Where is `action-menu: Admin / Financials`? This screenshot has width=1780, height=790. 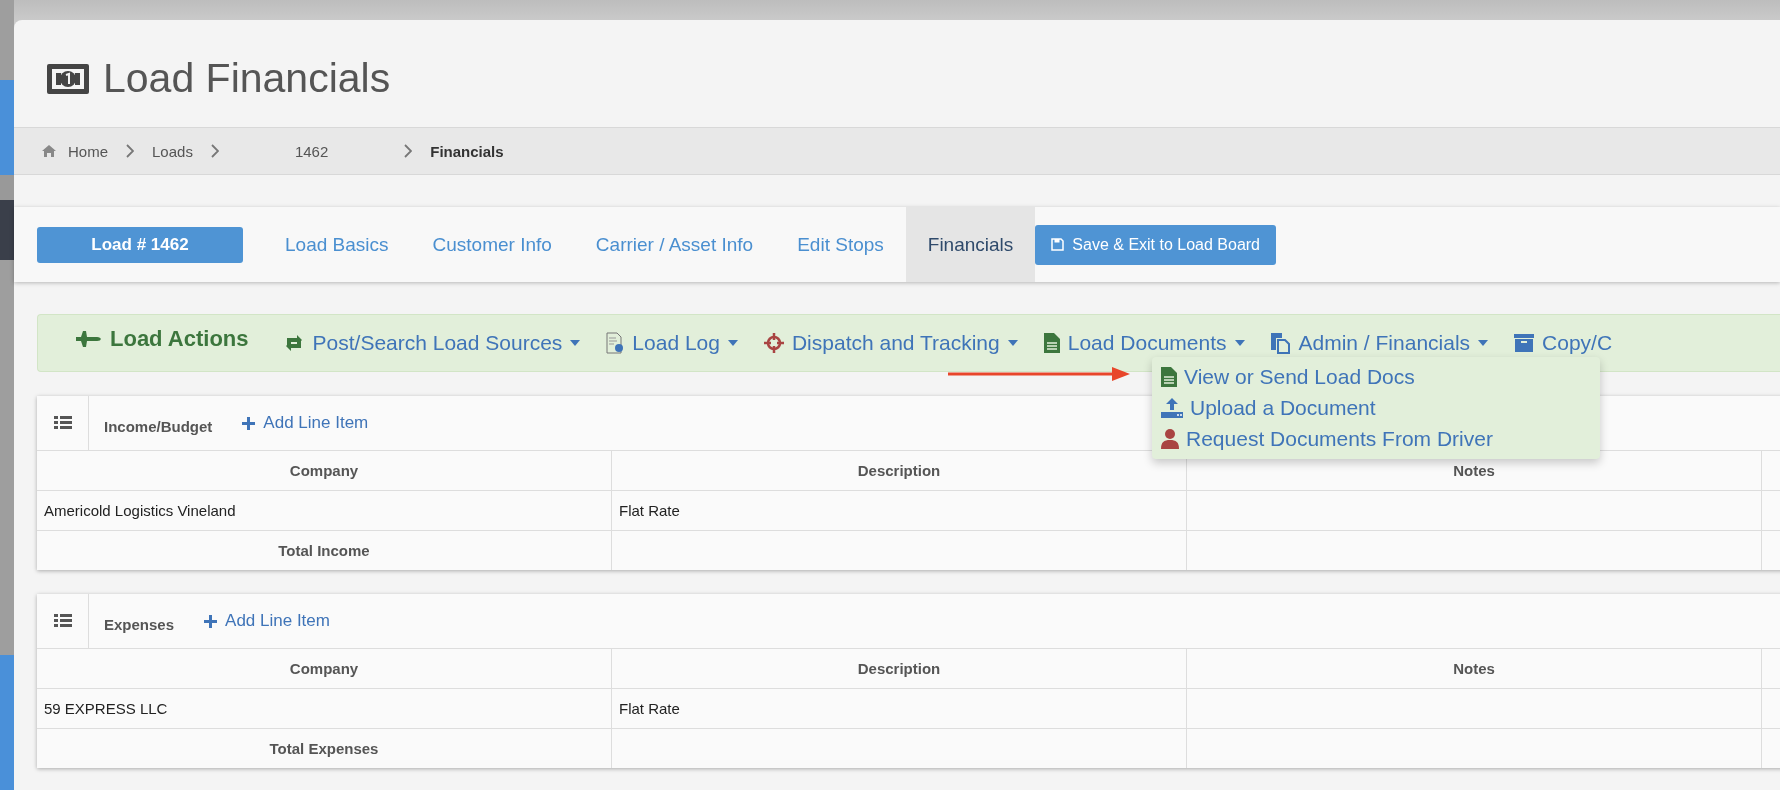
action-menu: Admin / Financials is located at coordinates (1379, 343).